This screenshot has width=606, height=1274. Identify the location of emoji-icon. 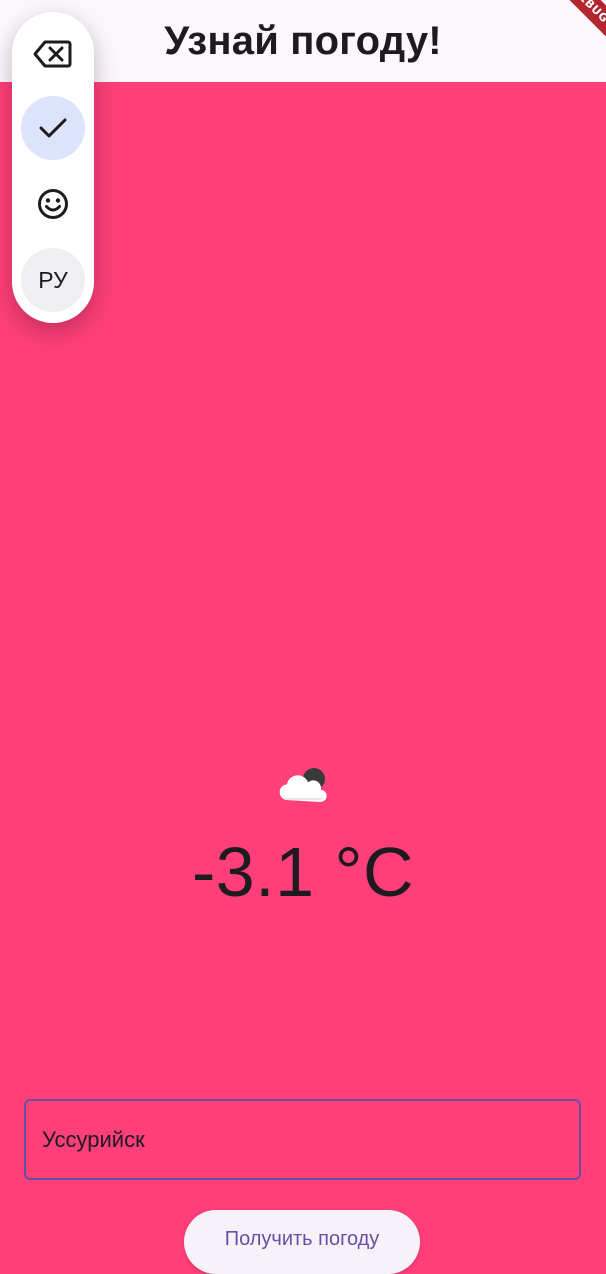
(53, 204).